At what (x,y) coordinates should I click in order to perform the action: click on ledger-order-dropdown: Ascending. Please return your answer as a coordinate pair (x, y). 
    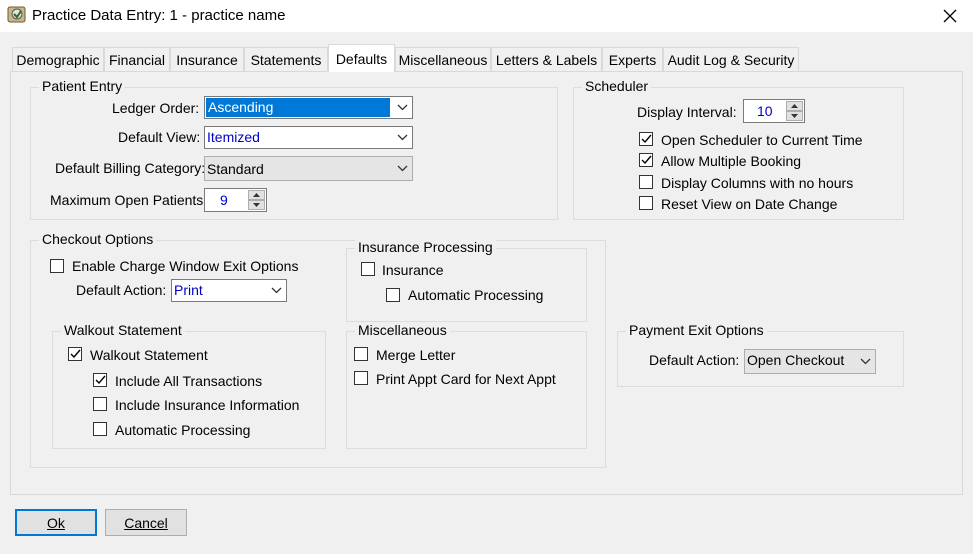
    Looking at the image, I should click on (308, 107).